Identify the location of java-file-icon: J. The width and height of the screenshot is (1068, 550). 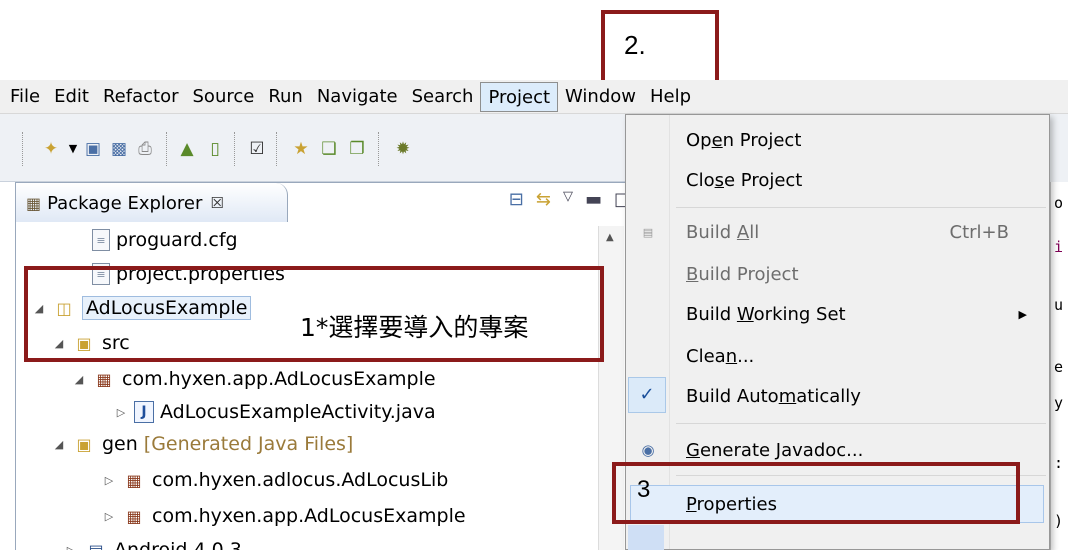
(144, 412).